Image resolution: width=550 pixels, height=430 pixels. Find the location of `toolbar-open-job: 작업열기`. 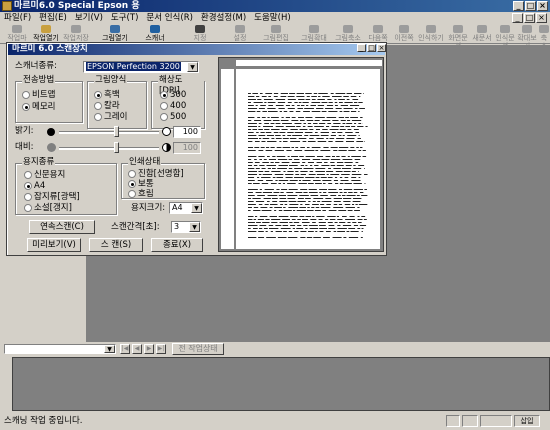

toolbar-open-job: 작업열기 is located at coordinates (46, 33).